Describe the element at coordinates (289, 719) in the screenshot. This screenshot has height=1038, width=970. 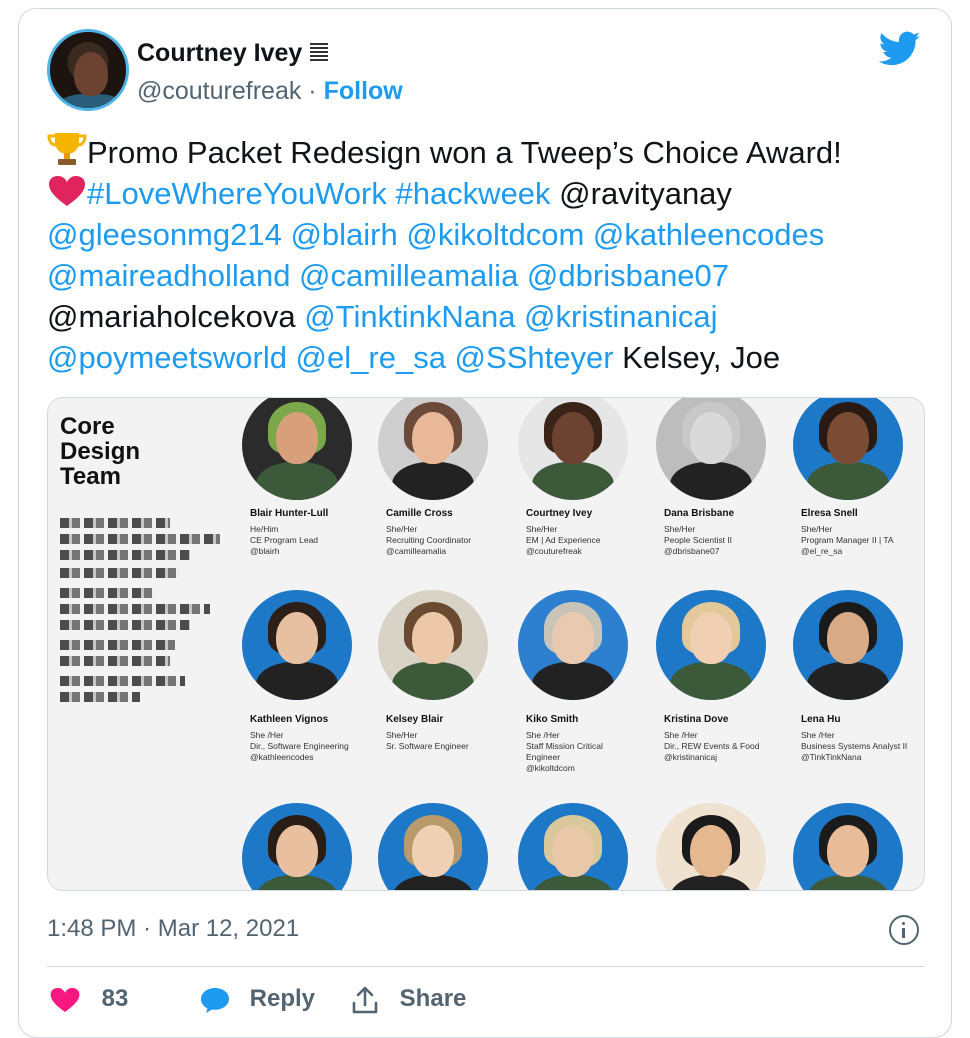
I see `team-member-name: Kathleen Vignos` at that location.